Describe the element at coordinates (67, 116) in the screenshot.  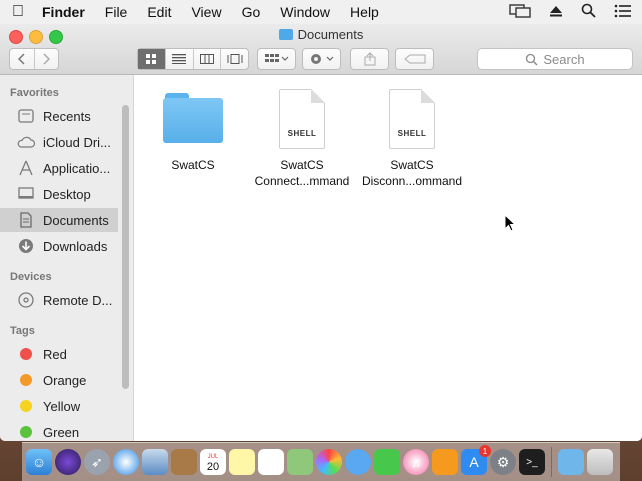
I see `sidebar-item-label: Recents` at that location.